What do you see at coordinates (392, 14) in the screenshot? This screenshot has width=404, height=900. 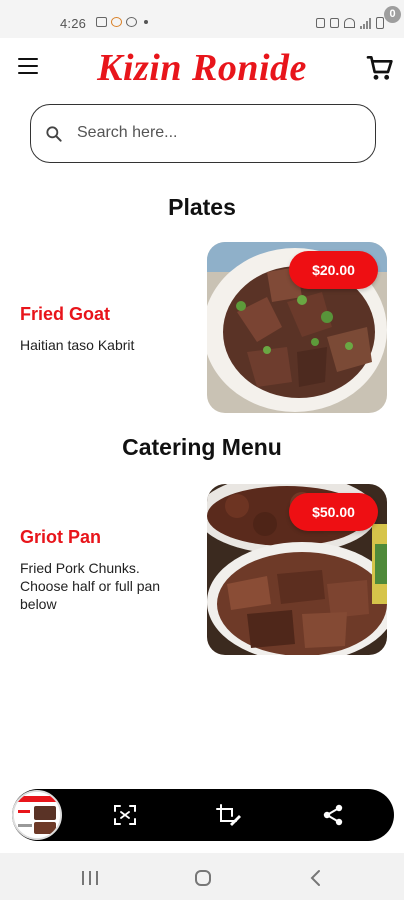 I see `cart-count-badge: 0` at bounding box center [392, 14].